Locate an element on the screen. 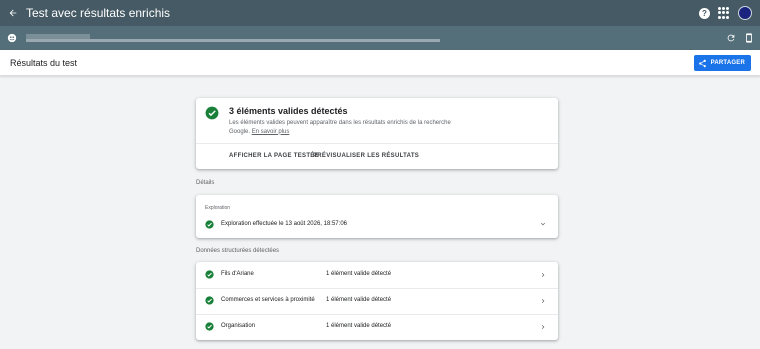 This screenshot has height=349, width=760. preview-results-button: PRÉVISUALISER LES RÉSULTATS is located at coordinates (366, 156).